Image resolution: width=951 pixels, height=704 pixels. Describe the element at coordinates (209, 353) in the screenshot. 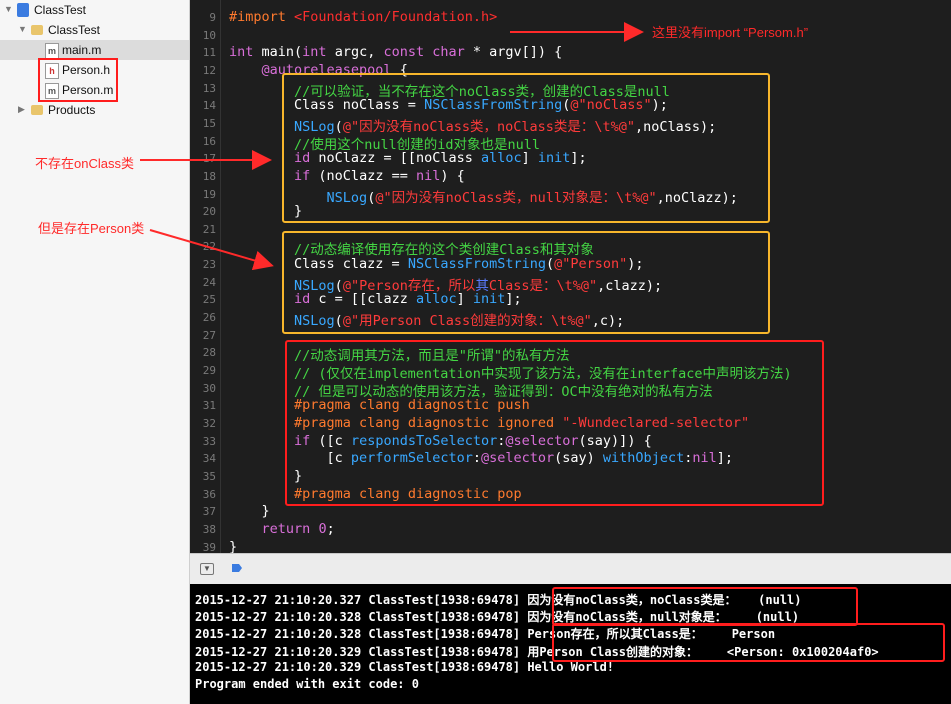

I see `line-number: 28` at that location.